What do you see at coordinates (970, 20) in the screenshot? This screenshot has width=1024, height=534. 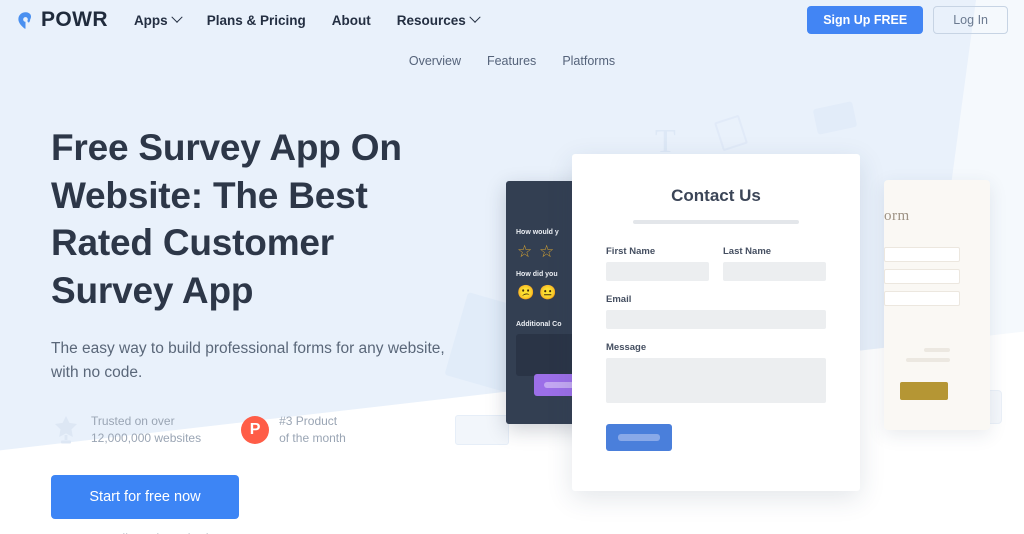 I see `log-in-button: Log In` at bounding box center [970, 20].